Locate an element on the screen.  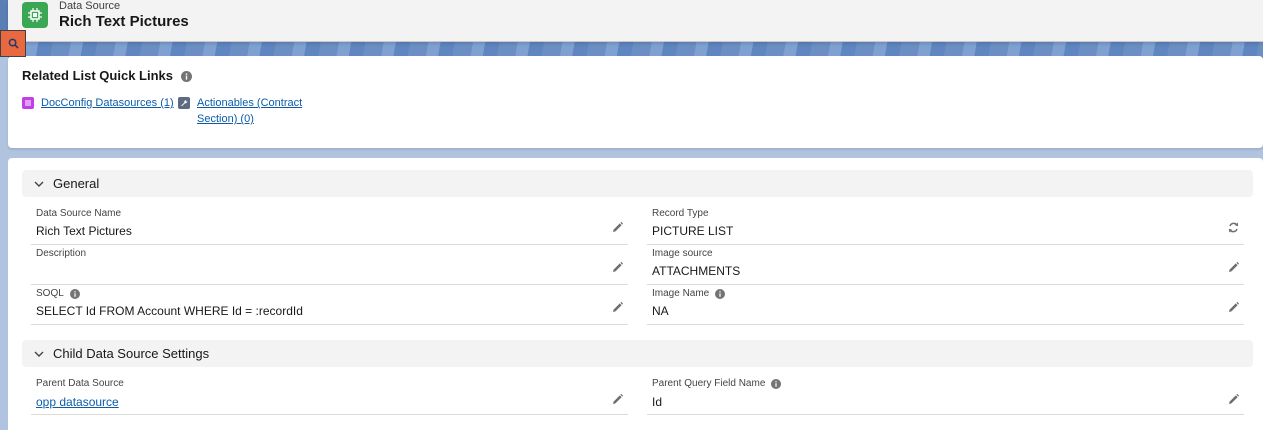
section-title: Child Data Source Settings is located at coordinates (131, 353).